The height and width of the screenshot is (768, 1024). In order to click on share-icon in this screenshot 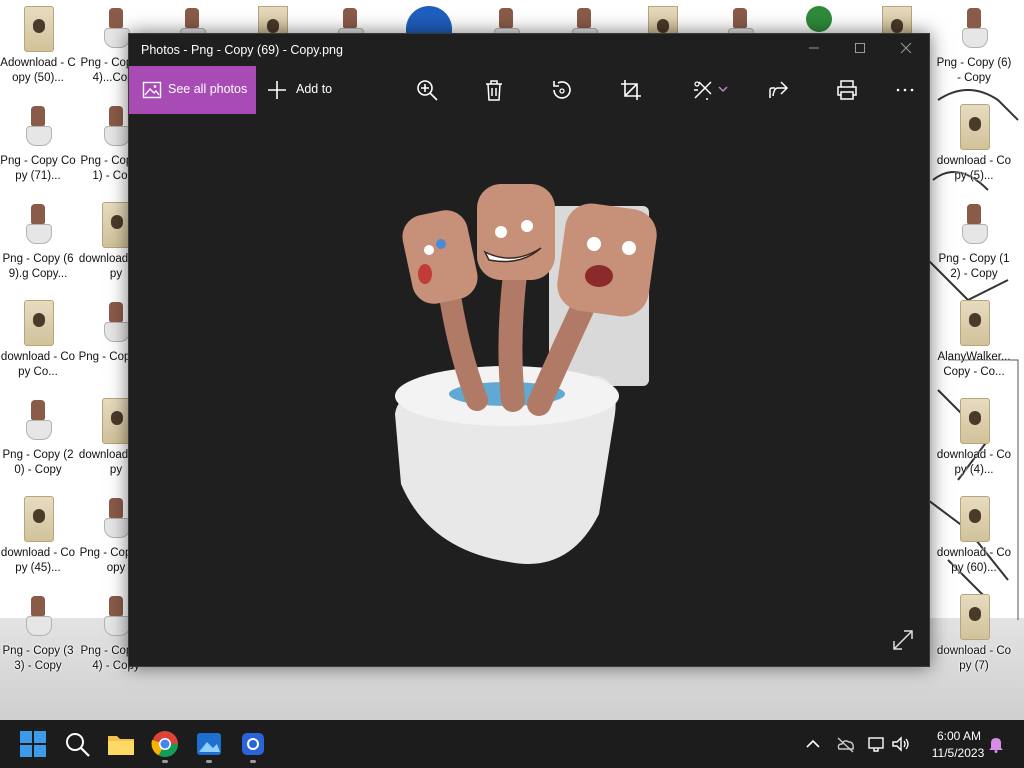, I will do `click(779, 90)`.